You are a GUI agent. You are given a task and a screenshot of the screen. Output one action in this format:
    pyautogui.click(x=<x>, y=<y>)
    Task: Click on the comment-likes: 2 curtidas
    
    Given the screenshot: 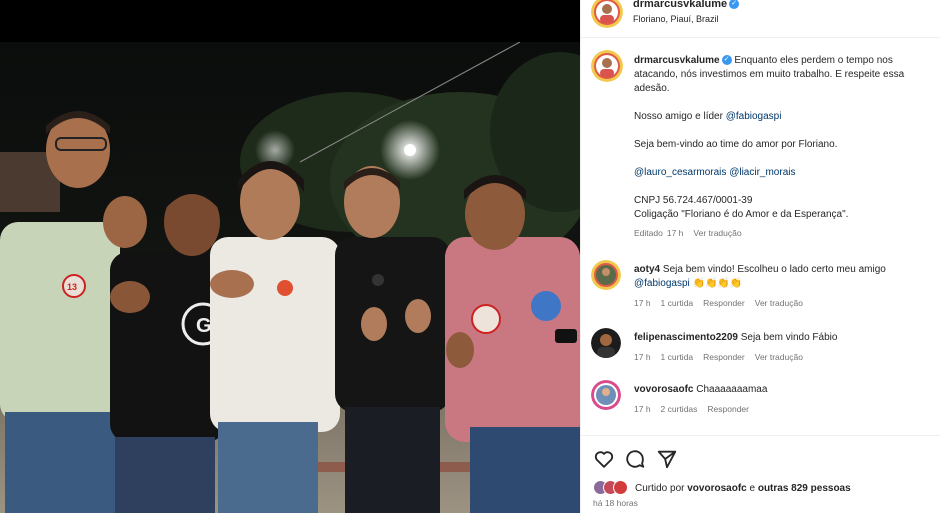 What is the action you would take?
    pyautogui.click(x=679, y=409)
    